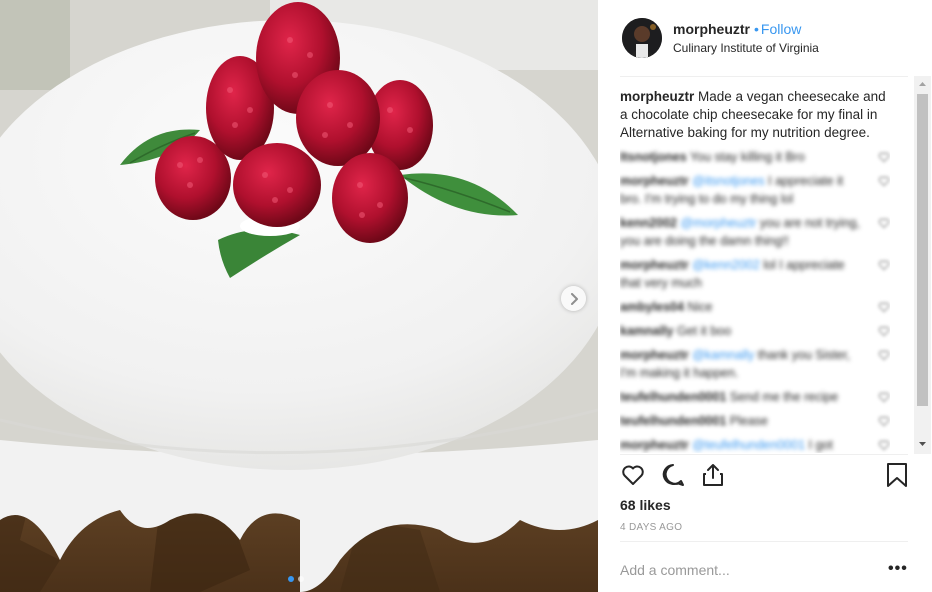 The height and width of the screenshot is (592, 932). I want to click on follow-button: Follow, so click(781, 29).